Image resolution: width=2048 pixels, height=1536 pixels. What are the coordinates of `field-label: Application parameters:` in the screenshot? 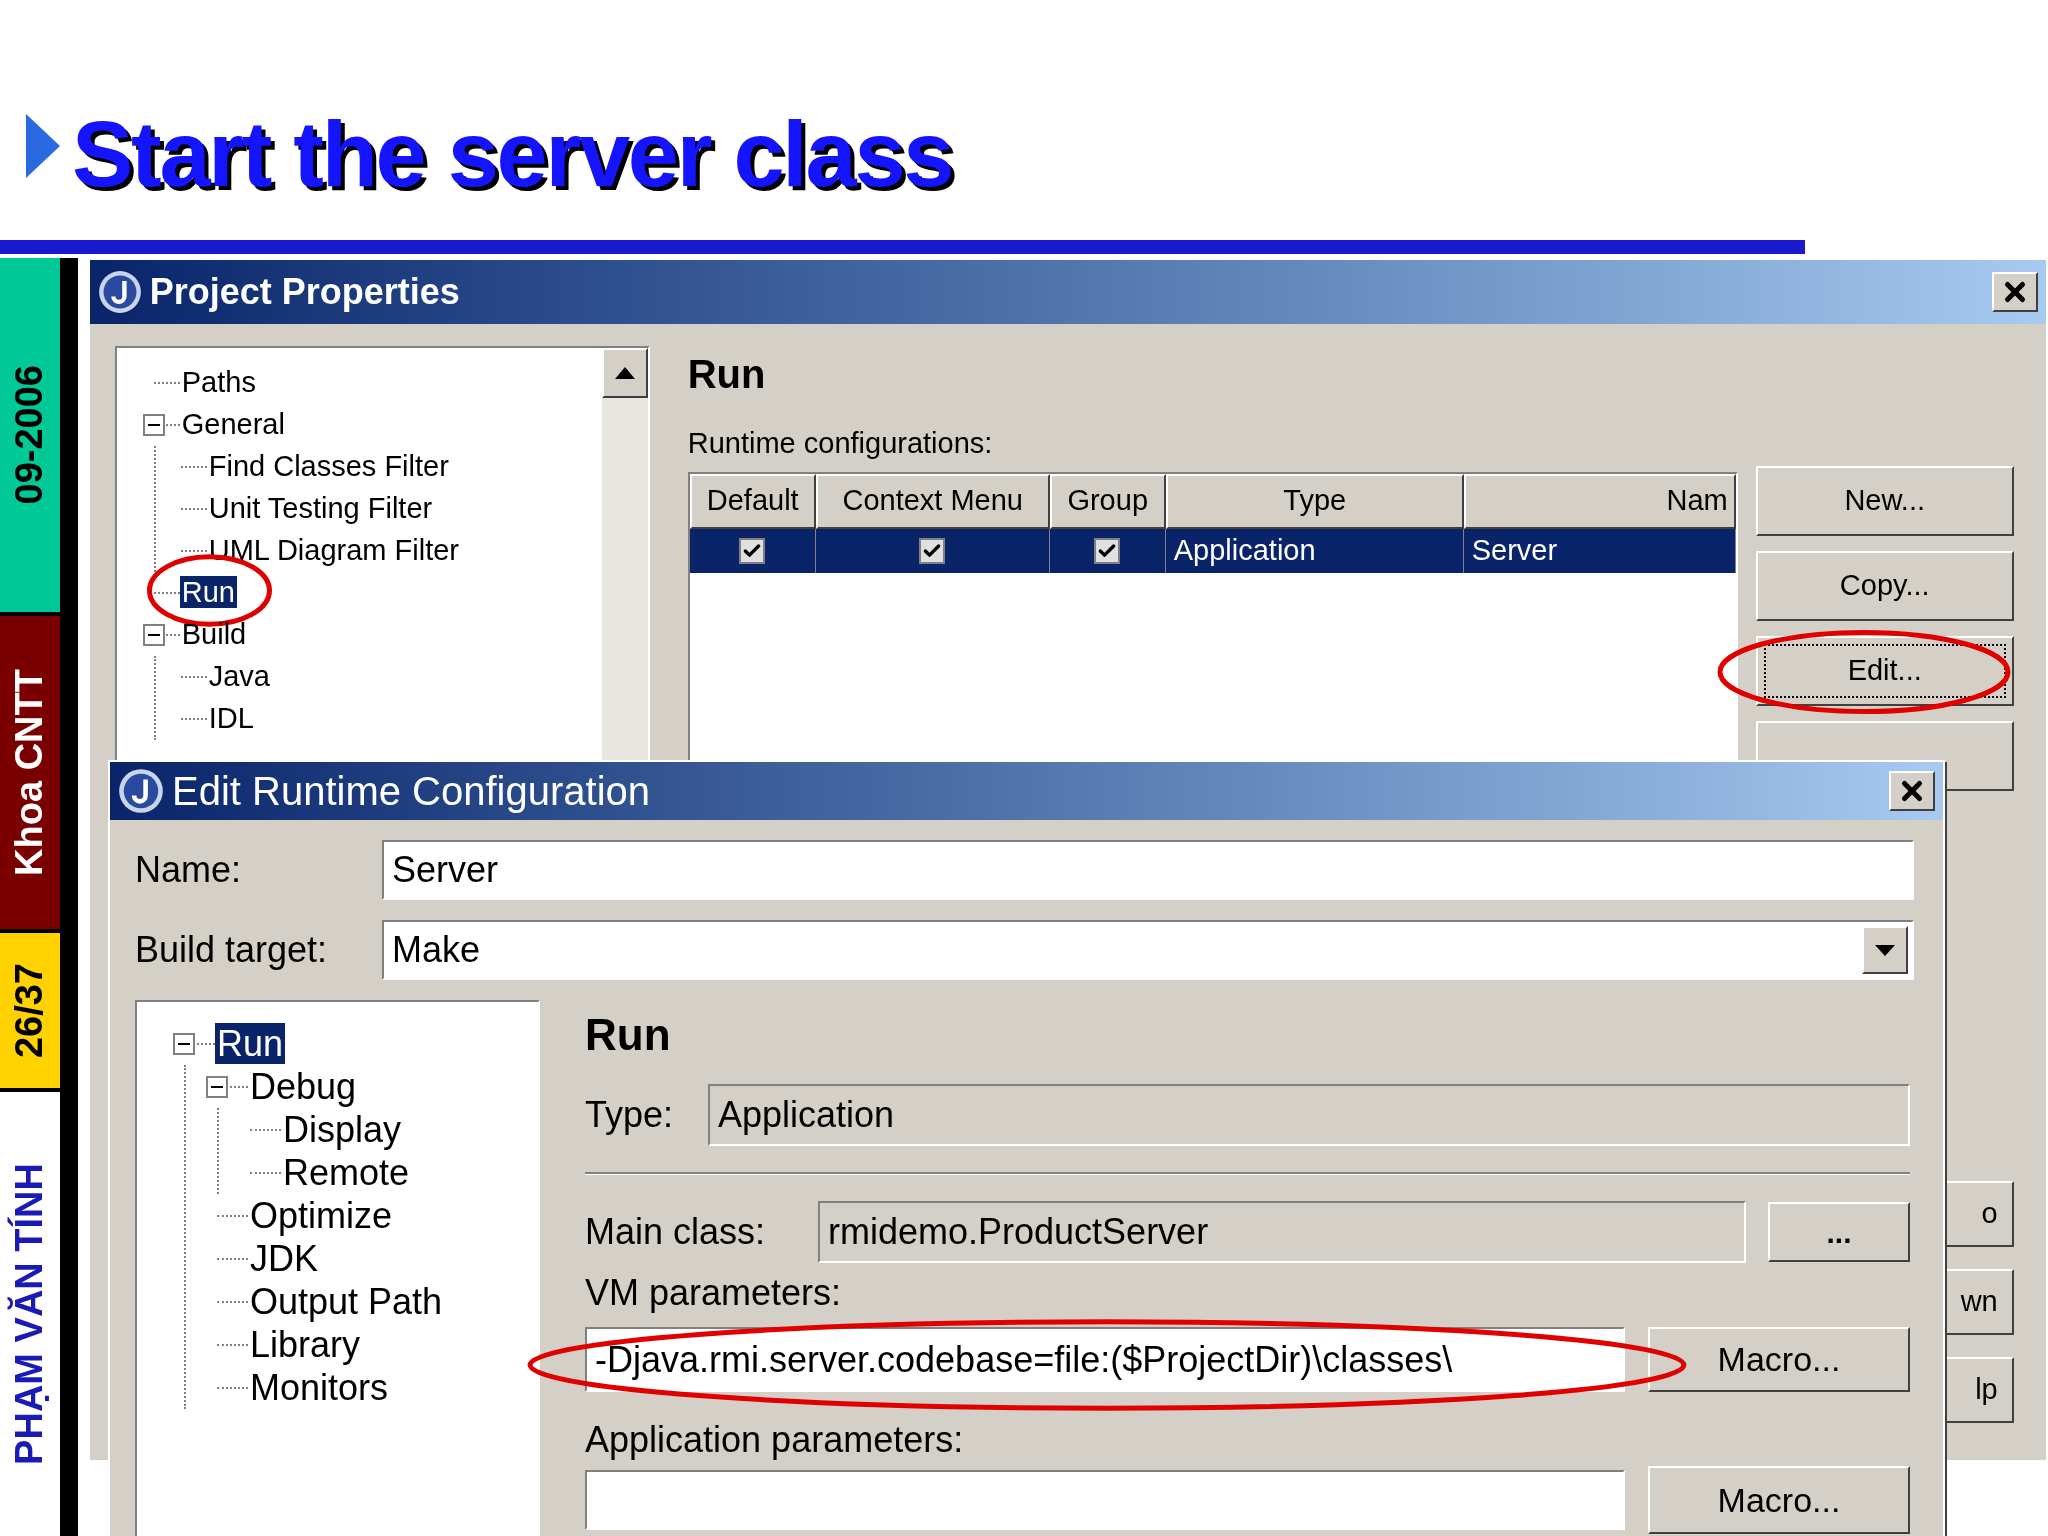 It's located at (775, 1440).